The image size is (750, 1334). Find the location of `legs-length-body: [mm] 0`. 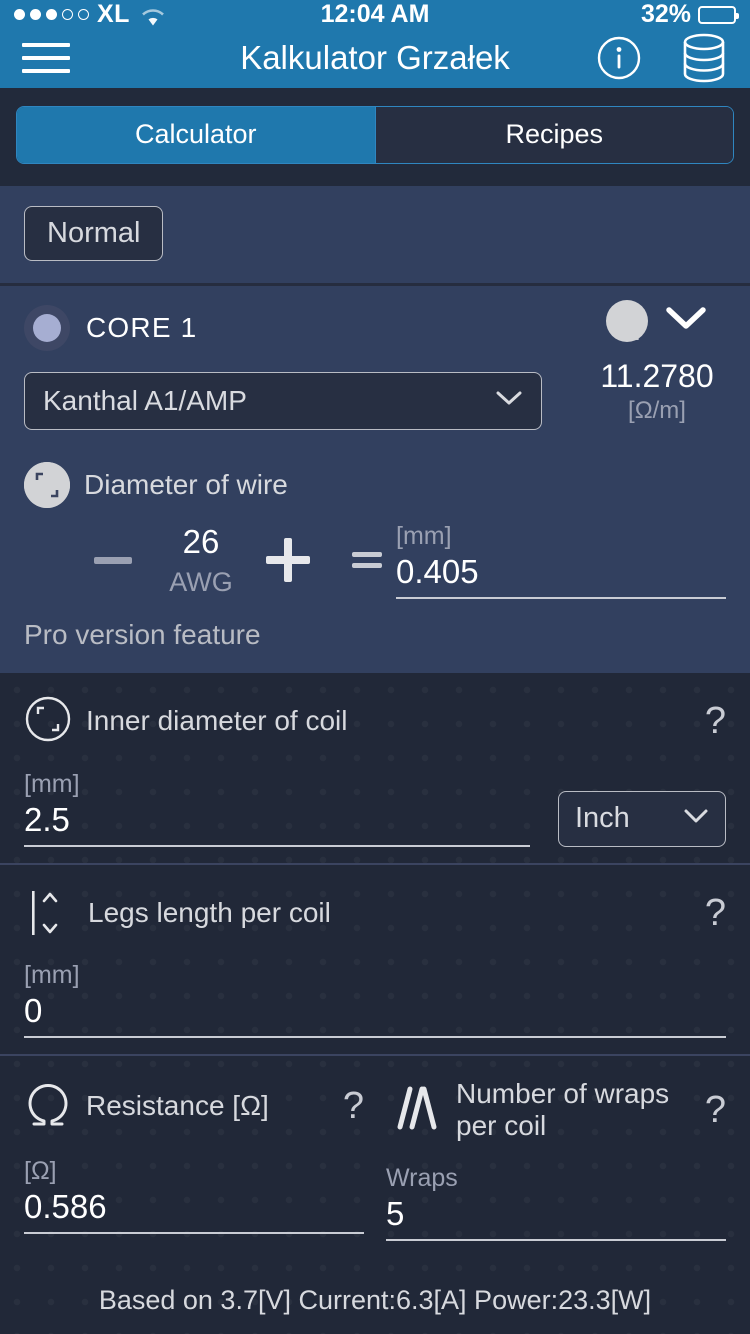

legs-length-body: [mm] 0 is located at coordinates (375, 999).